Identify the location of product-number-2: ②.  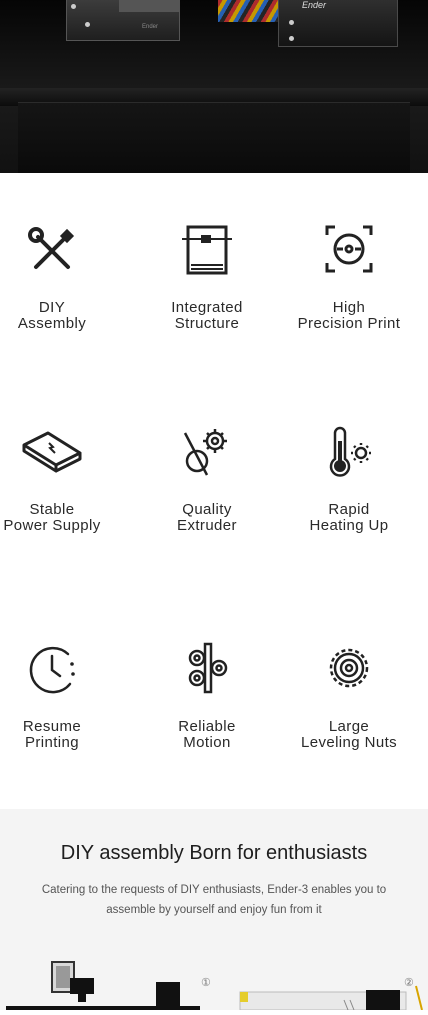
(409, 983).